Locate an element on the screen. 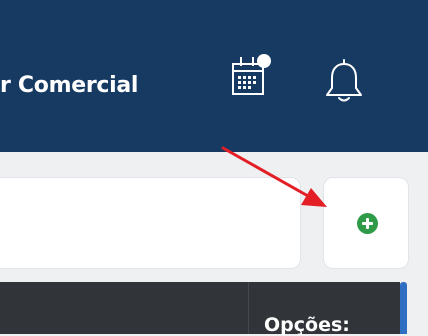  add-button is located at coordinates (366, 223).